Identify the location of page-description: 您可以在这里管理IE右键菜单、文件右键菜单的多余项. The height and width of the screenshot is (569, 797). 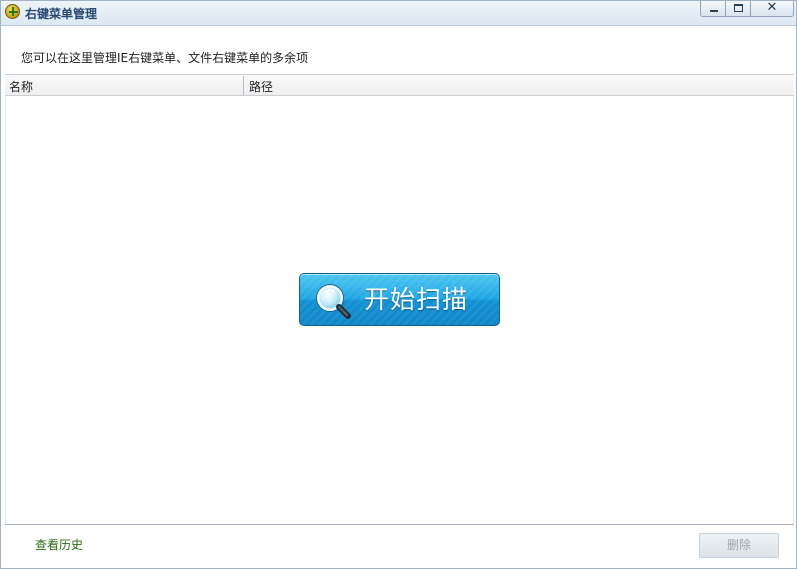
(165, 58).